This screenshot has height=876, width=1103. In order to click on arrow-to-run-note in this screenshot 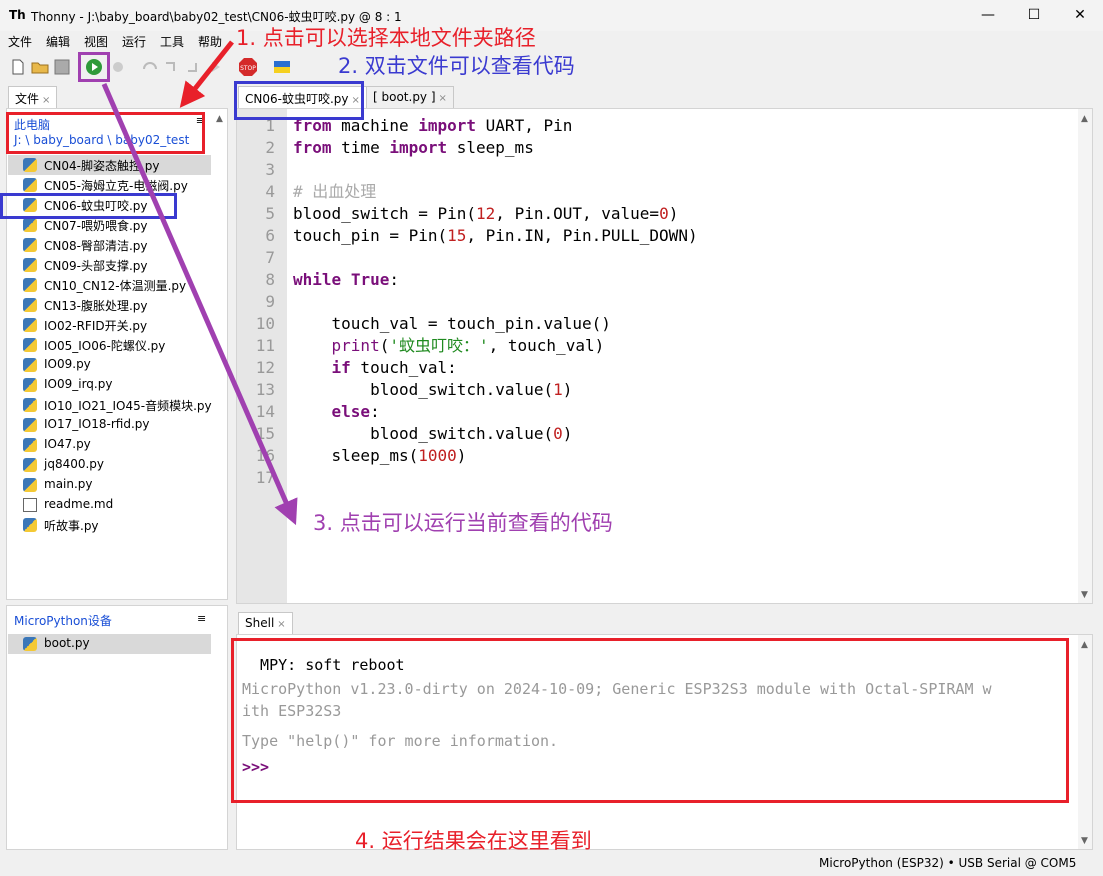, I will do `click(199, 304)`.